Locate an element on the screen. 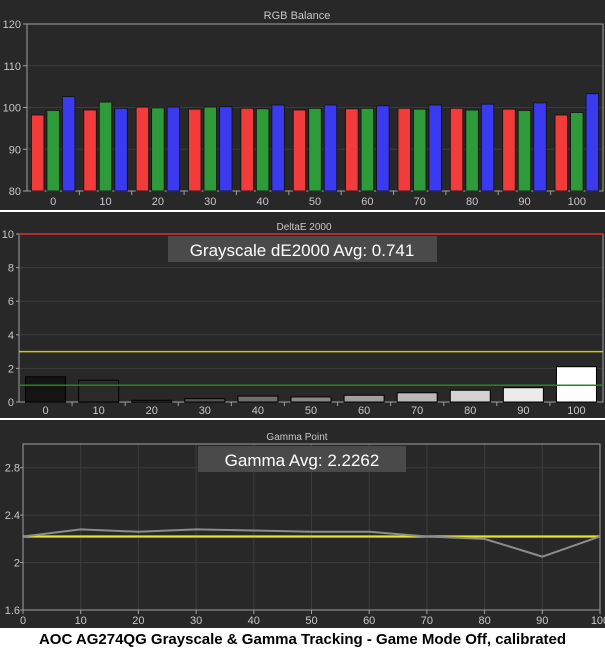 Image resolution: width=605 pixels, height=652 pixels. rgb-x-tick-label: 90 is located at coordinates (524, 202).